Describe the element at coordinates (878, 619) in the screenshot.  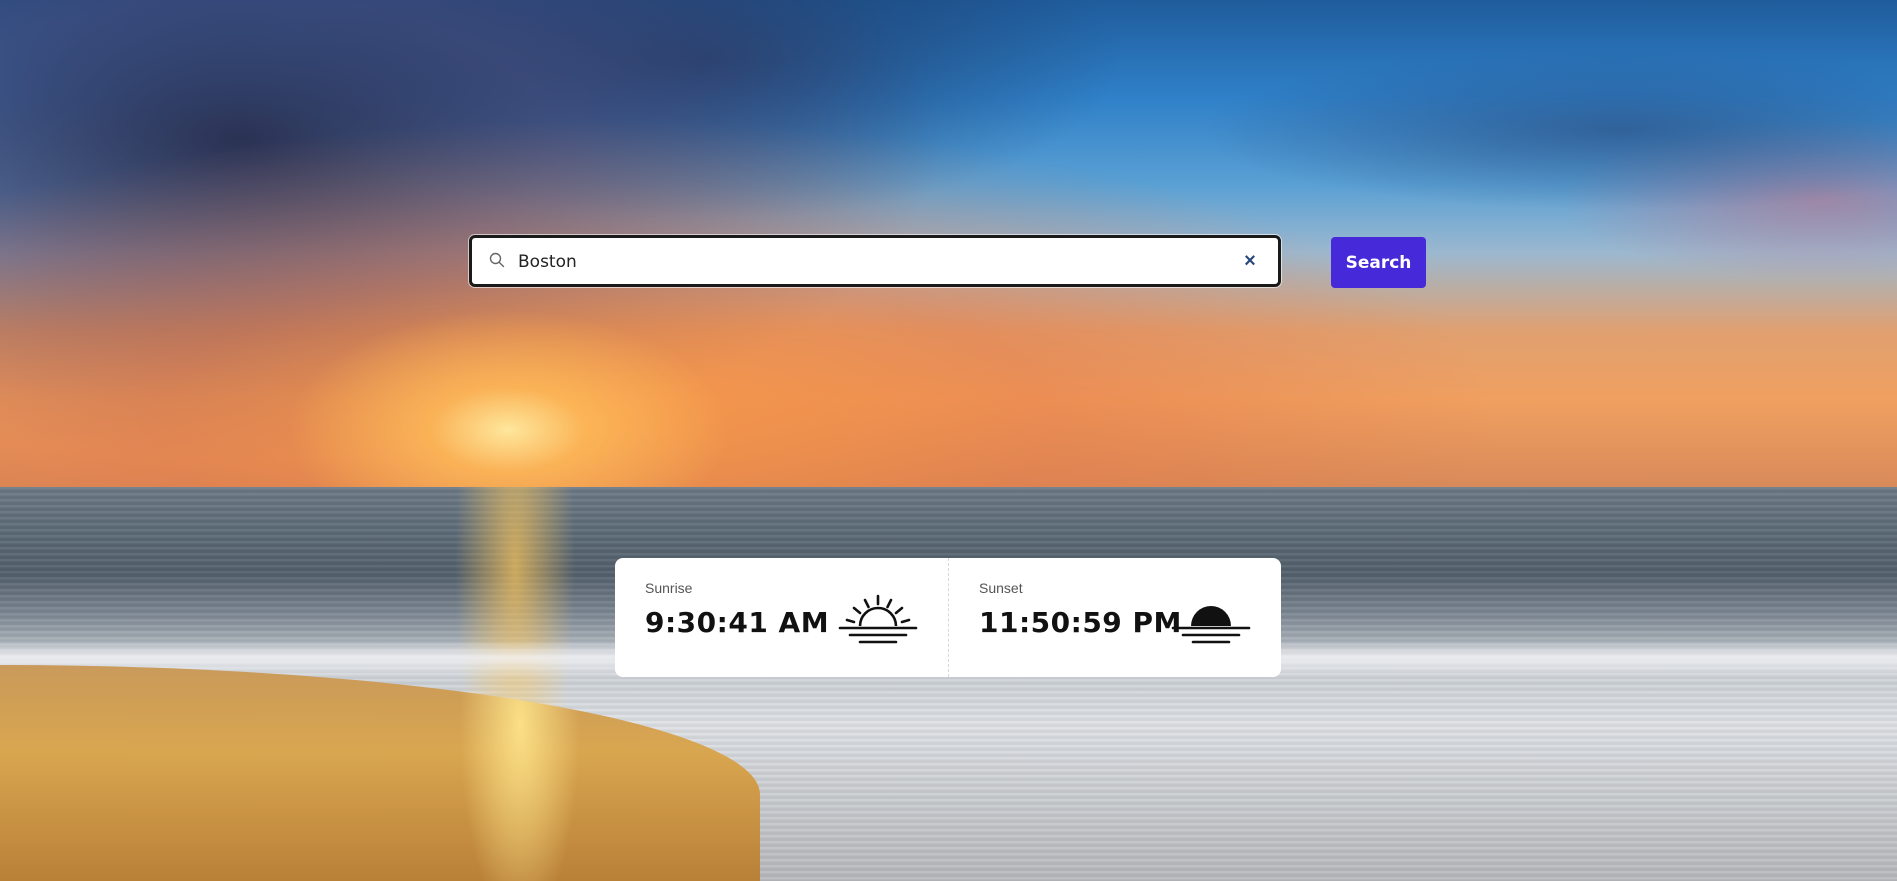
I see `sunrise-icon` at that location.